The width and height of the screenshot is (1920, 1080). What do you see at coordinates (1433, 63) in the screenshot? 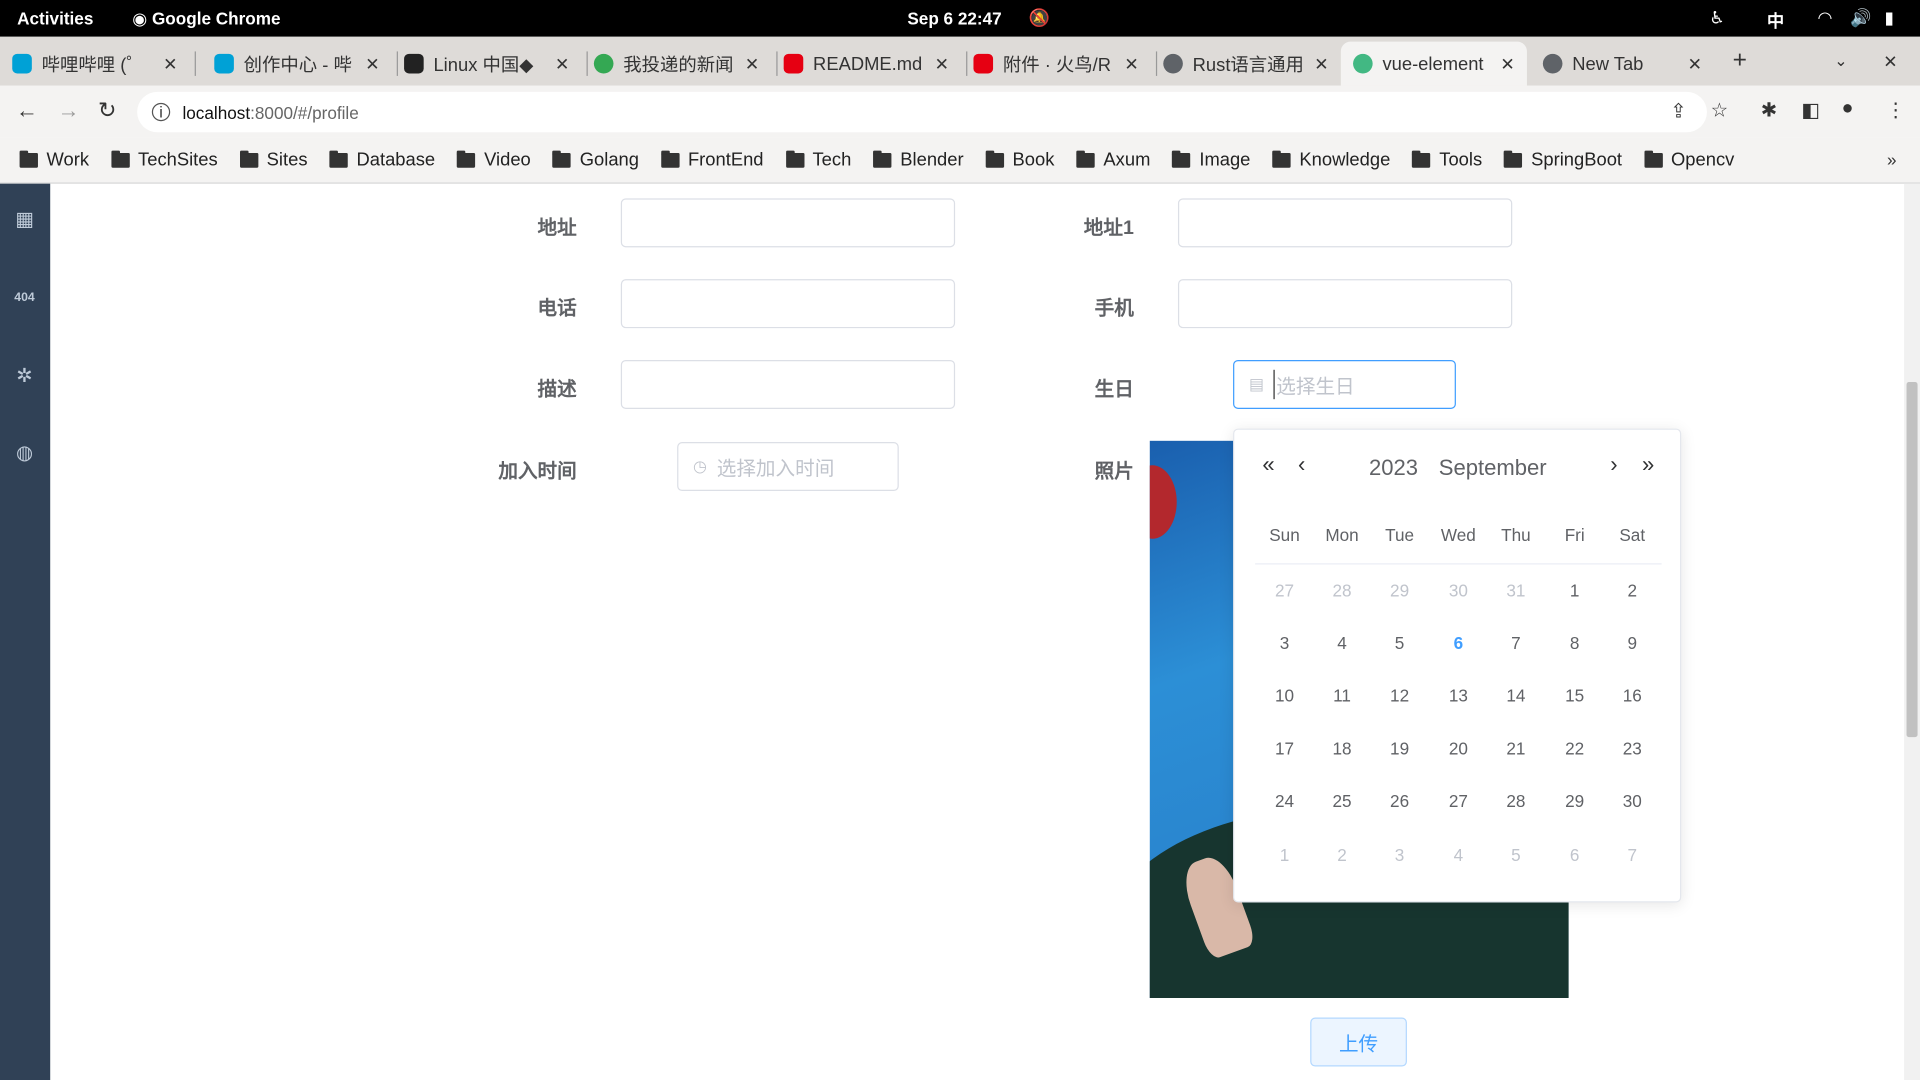
I see `tab: vue-element ✕` at bounding box center [1433, 63].